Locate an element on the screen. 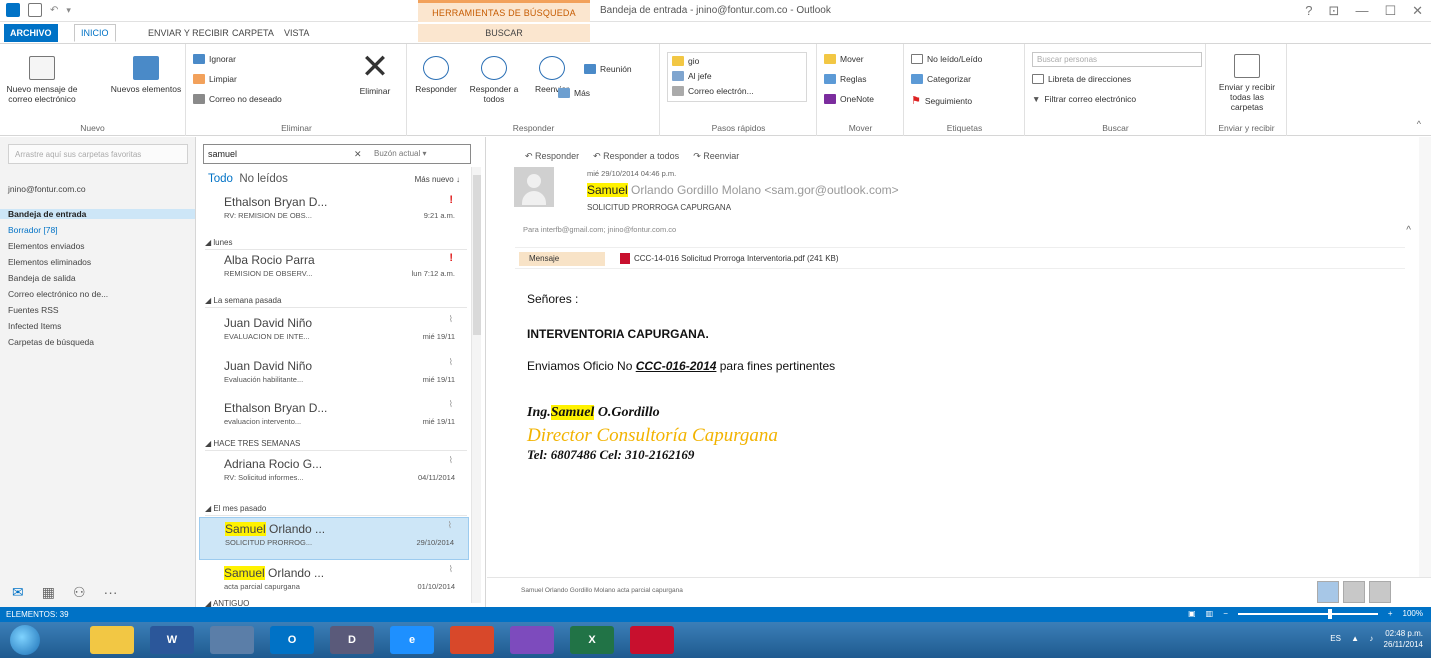  undo-icon: ↶ is located at coordinates (54, 10).